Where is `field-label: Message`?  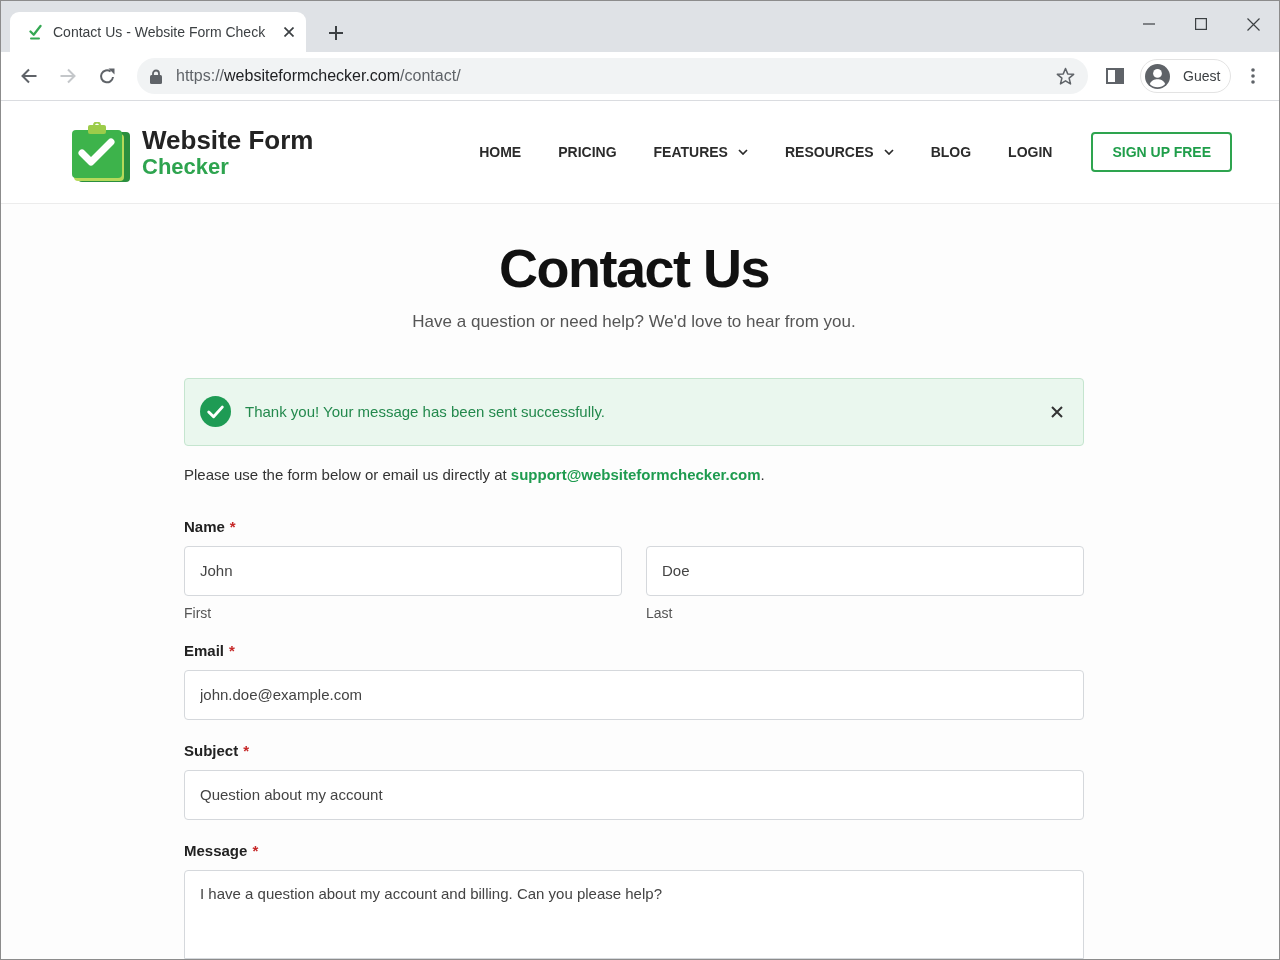 field-label: Message is located at coordinates (216, 850).